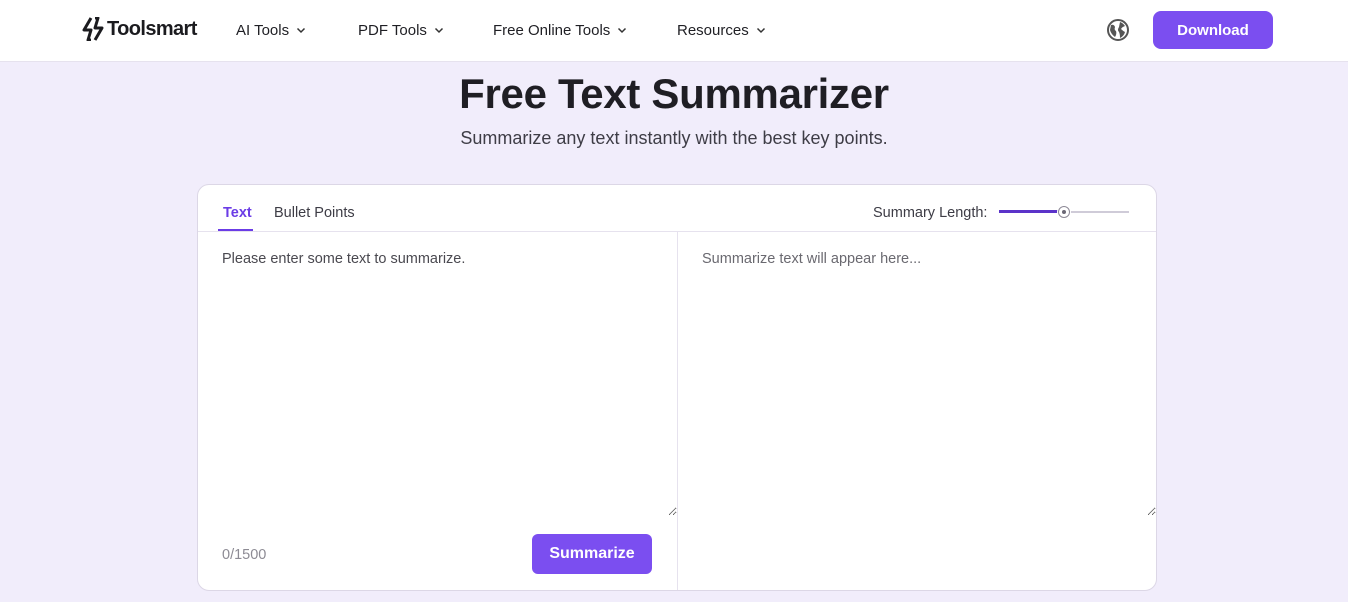 Image resolution: width=1348 pixels, height=602 pixels. I want to click on tabs-bar: Text Bullet Points Summary Length:, so click(677, 208).